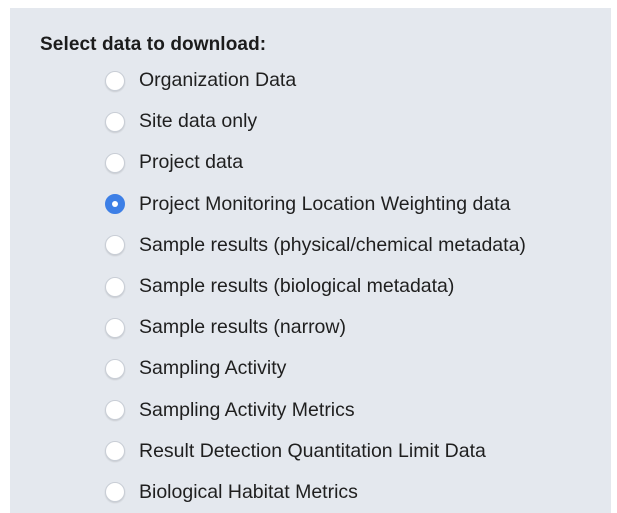 This screenshot has width=617, height=513. I want to click on option-label: Site data only, so click(198, 121).